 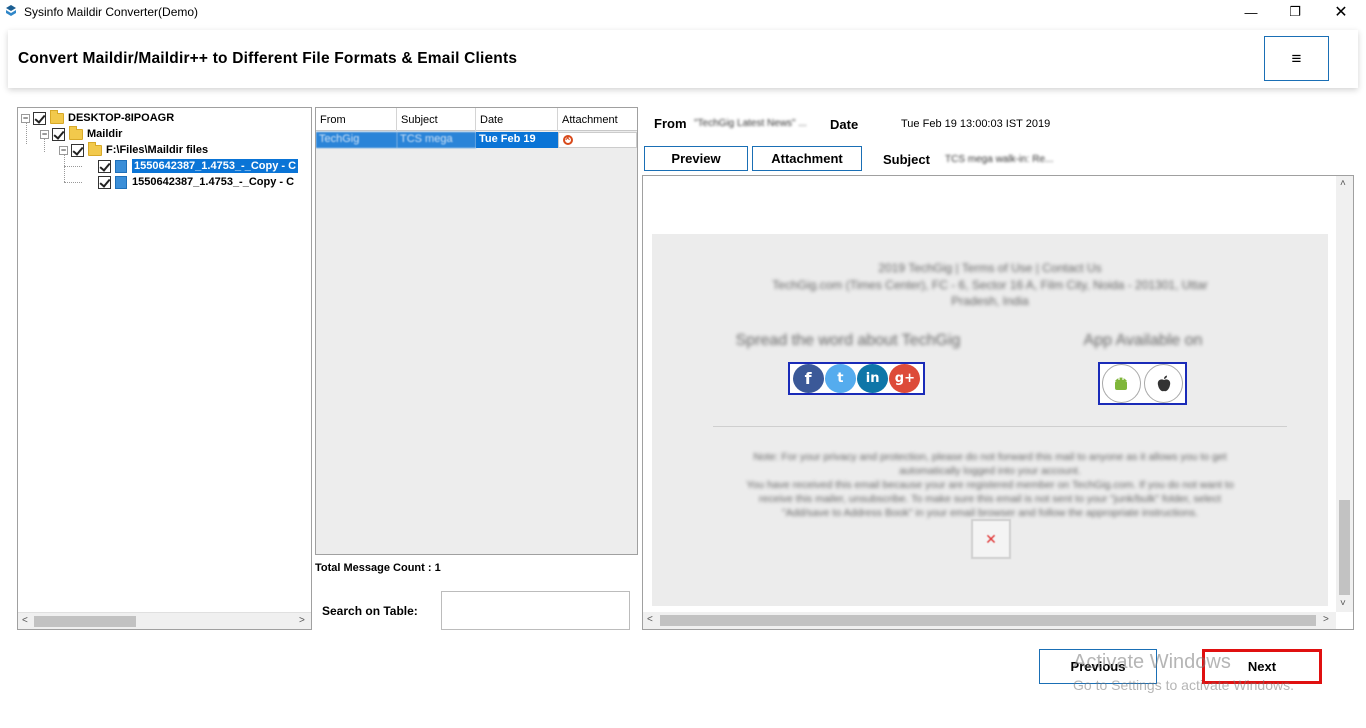 I want to click on app-available-text: App Available on, so click(x=1143, y=340).